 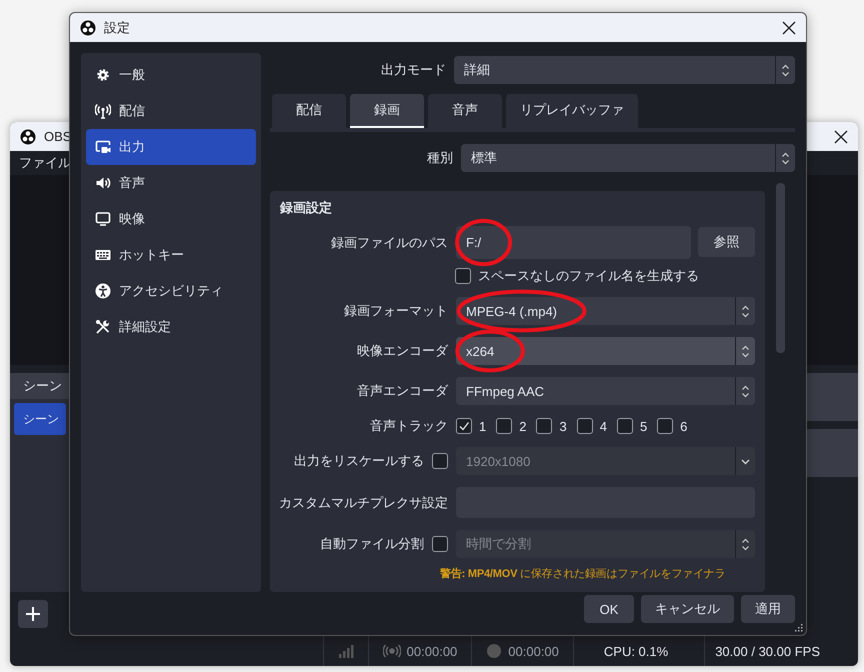 What do you see at coordinates (413, 70) in the screenshot?
I see `field-label: 出力モード` at bounding box center [413, 70].